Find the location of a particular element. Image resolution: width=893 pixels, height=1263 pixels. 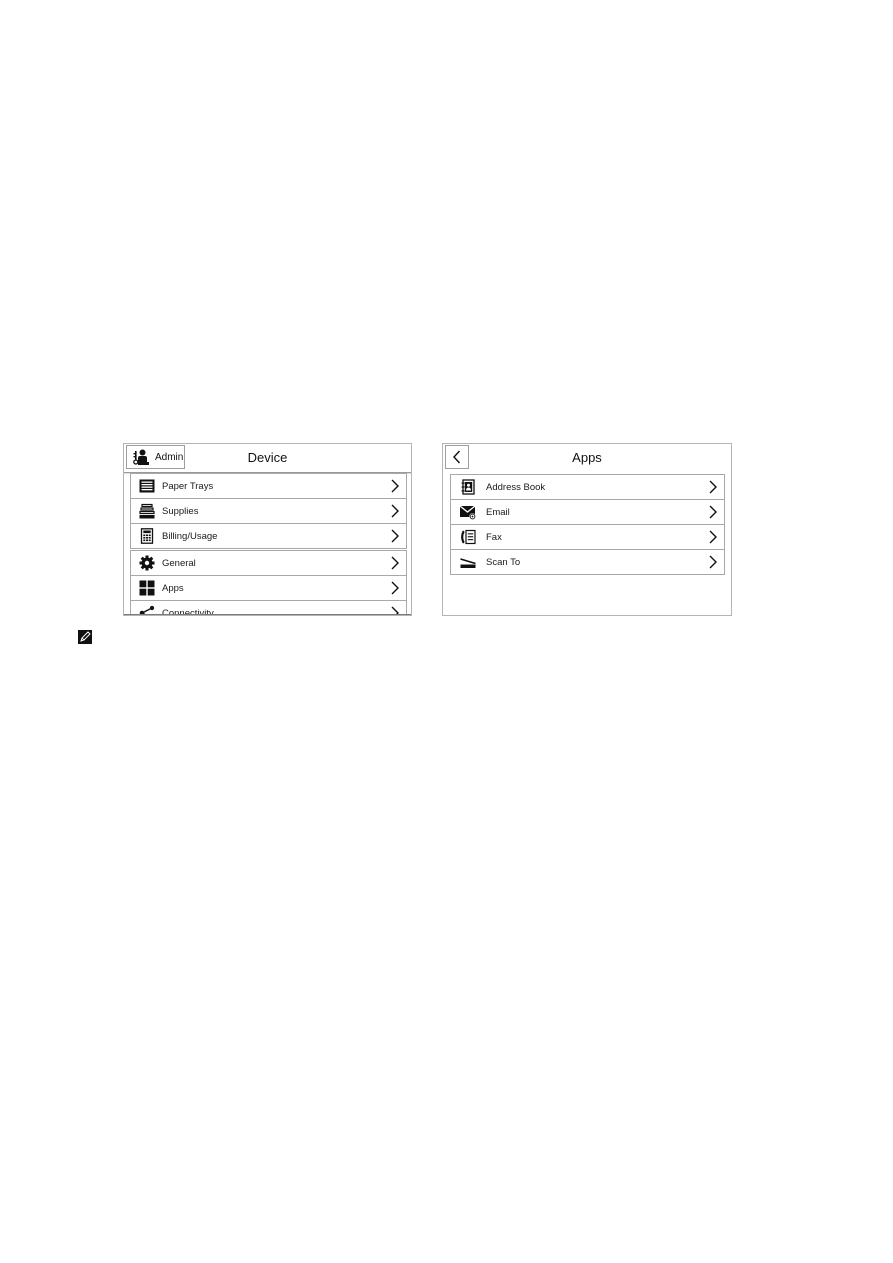

apps-list: Address Book Email Fax Scan To is located at coordinates (587, 524).